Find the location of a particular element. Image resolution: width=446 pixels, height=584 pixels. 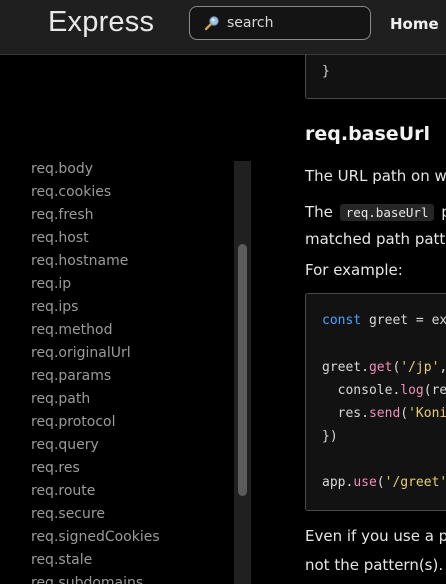

sidebar-item-req-fresh: req.fresh is located at coordinates (95, 215).